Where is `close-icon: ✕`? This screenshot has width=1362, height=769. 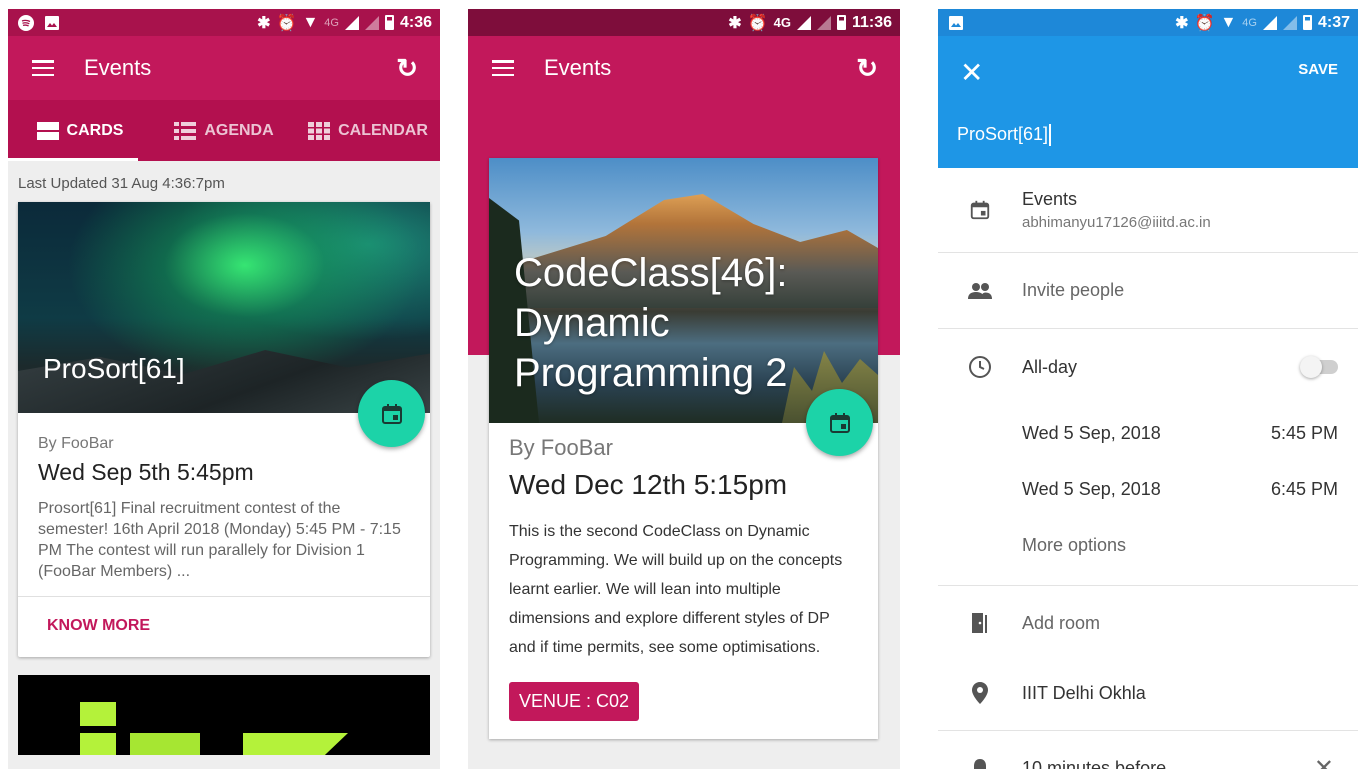
close-icon: ✕ is located at coordinates (971, 72).